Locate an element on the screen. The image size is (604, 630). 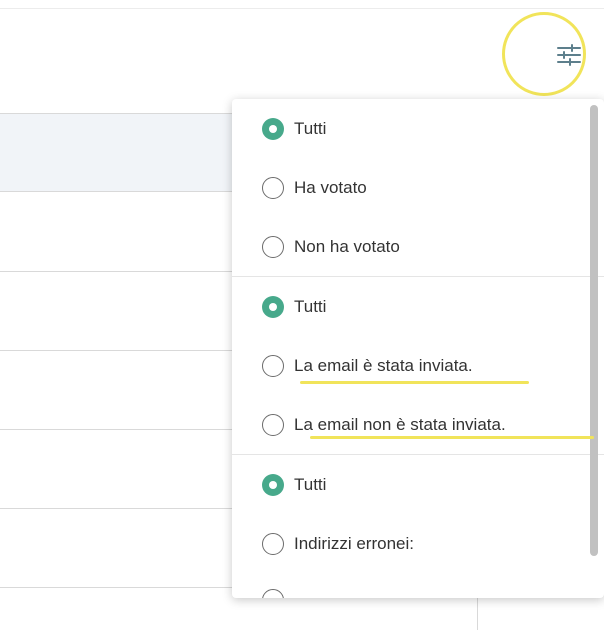
option-voted: Ha votato is located at coordinates (418, 187).